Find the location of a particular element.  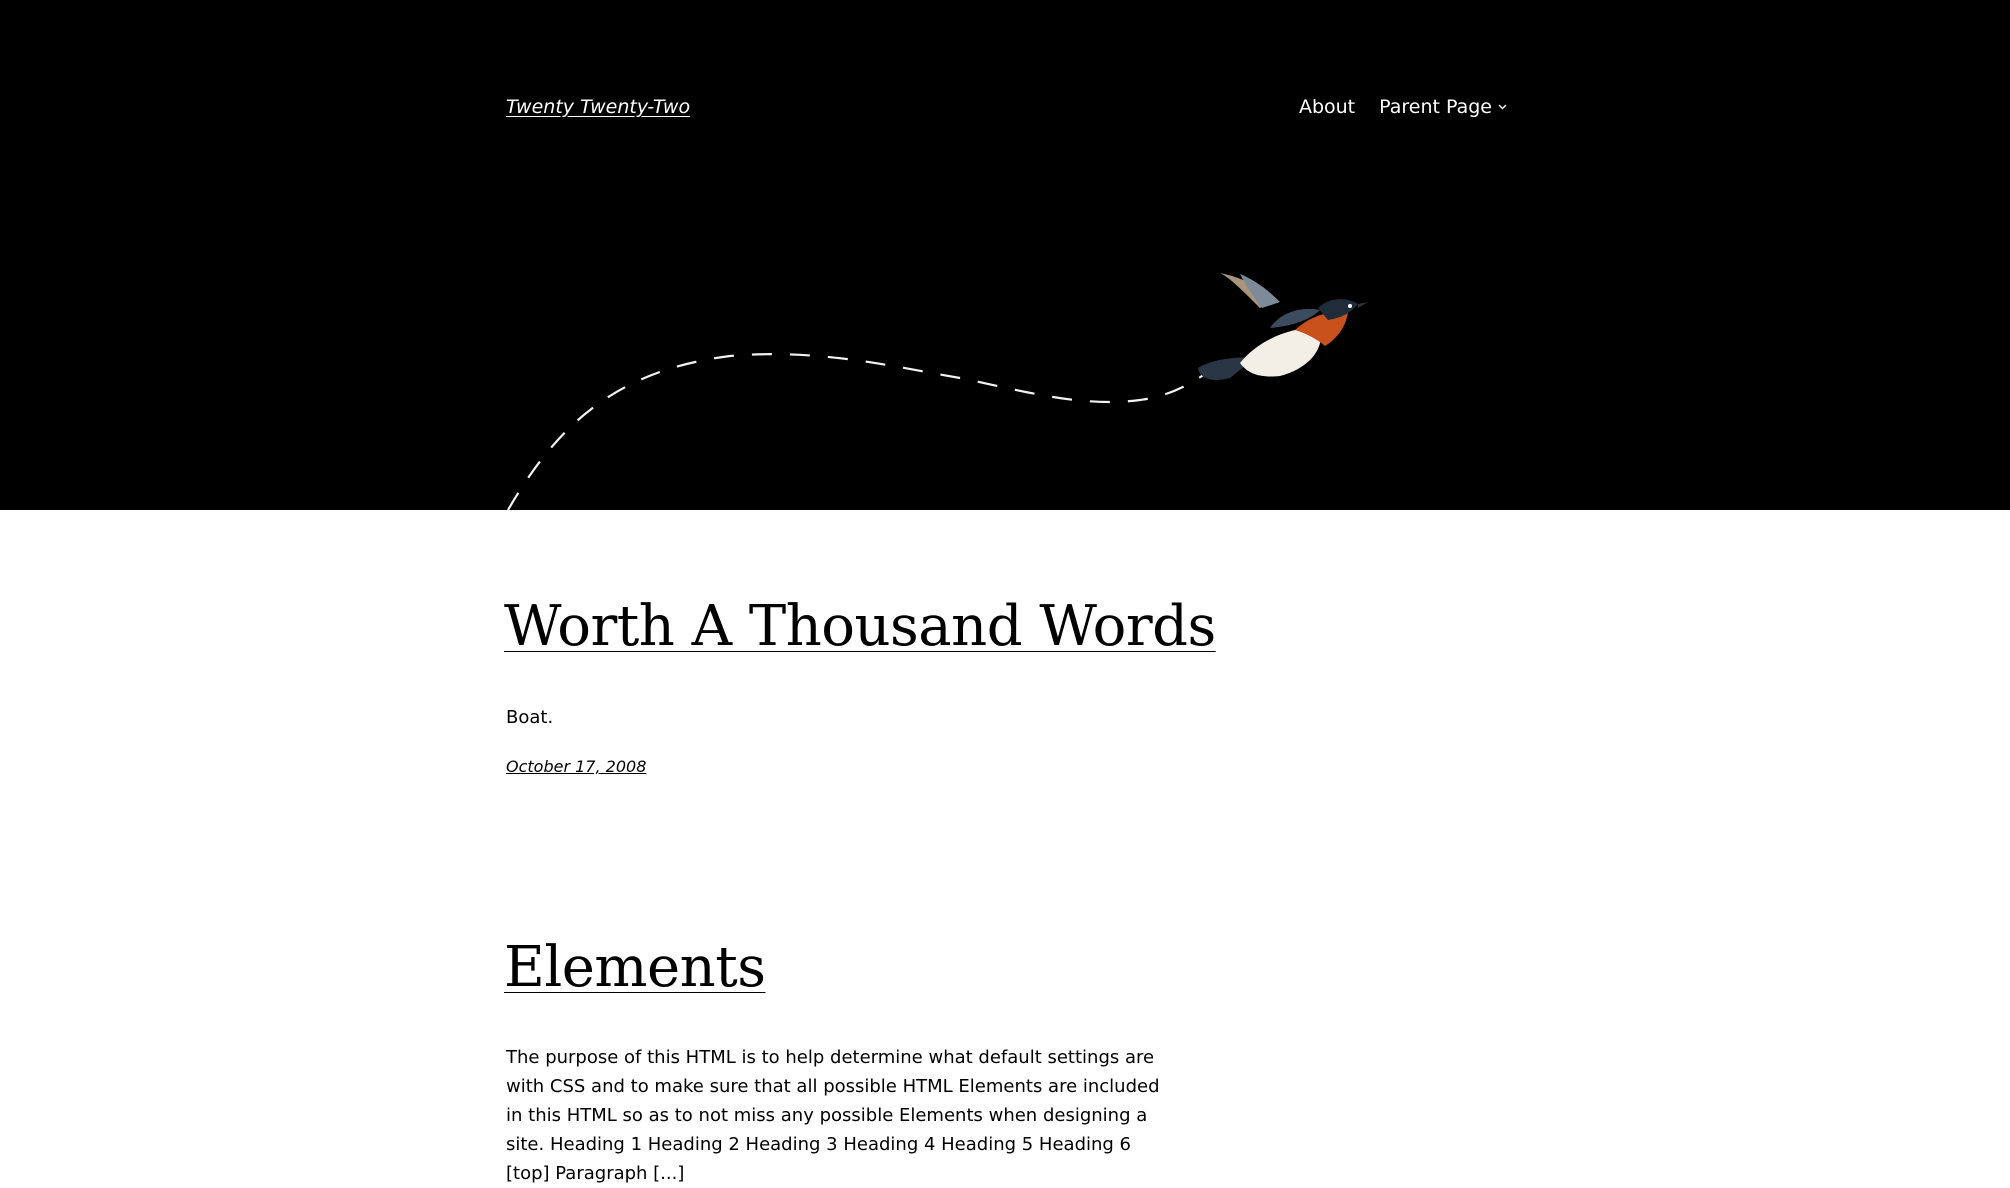

nav-item-label: About is located at coordinates (1327, 107).